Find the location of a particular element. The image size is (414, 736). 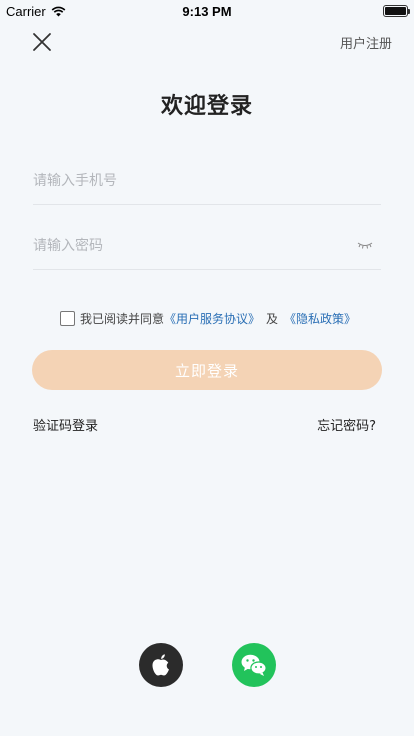

phone-field-container is located at coordinates (207, 181).